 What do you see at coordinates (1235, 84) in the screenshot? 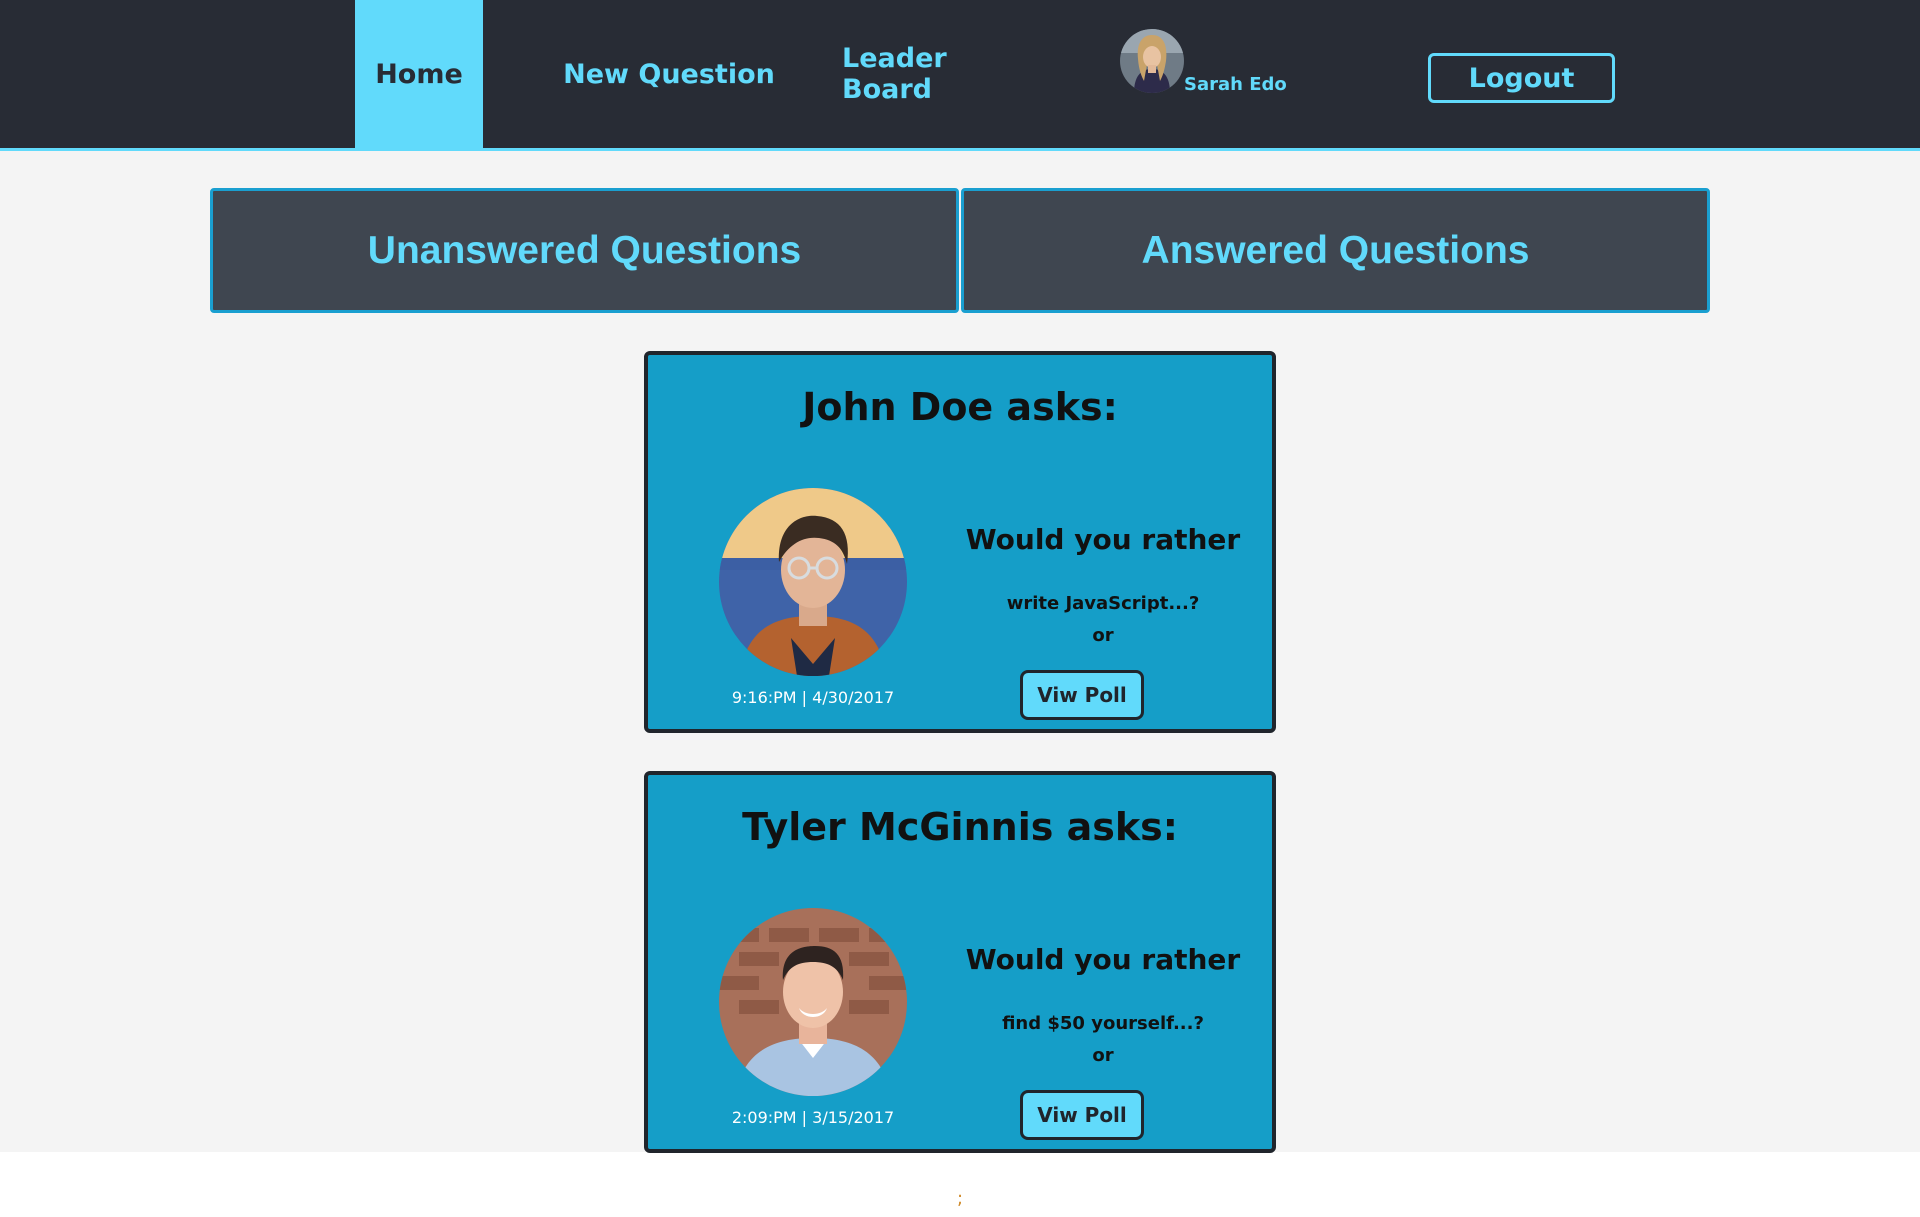
I see `nav-user-name: Sarah Edo` at bounding box center [1235, 84].